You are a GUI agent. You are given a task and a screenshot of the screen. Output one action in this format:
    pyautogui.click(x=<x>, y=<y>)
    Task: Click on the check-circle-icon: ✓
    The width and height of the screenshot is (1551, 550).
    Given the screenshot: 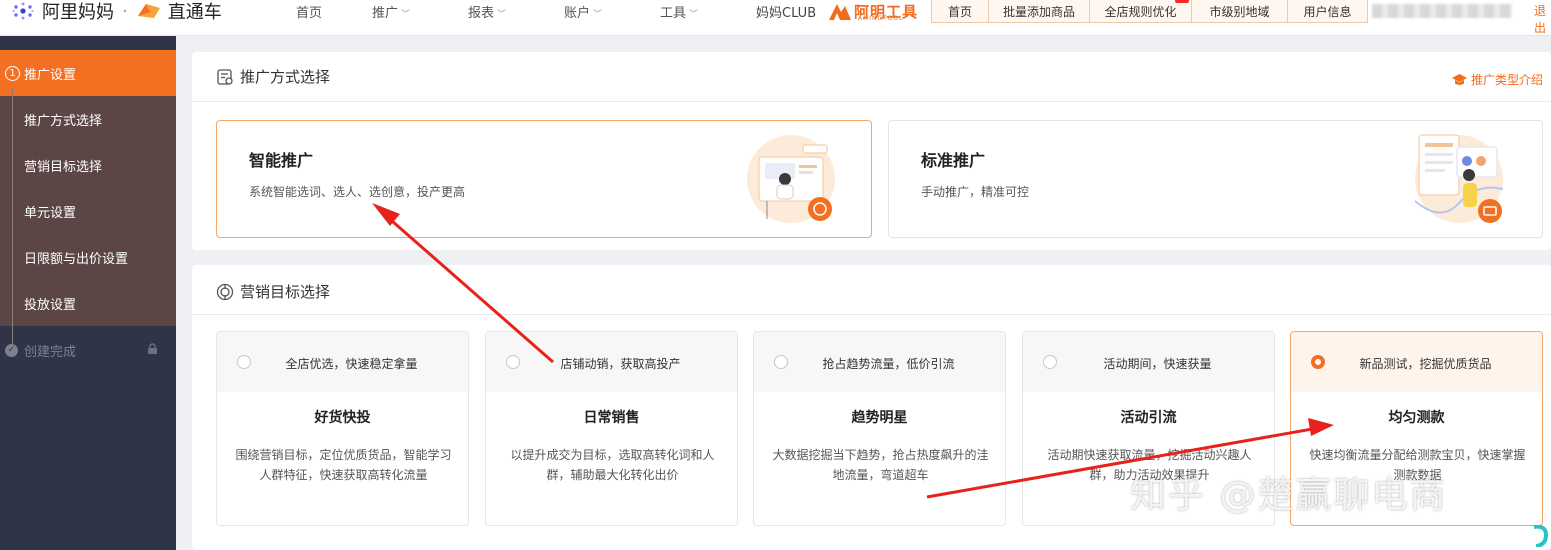 What is the action you would take?
    pyautogui.click(x=11, y=350)
    